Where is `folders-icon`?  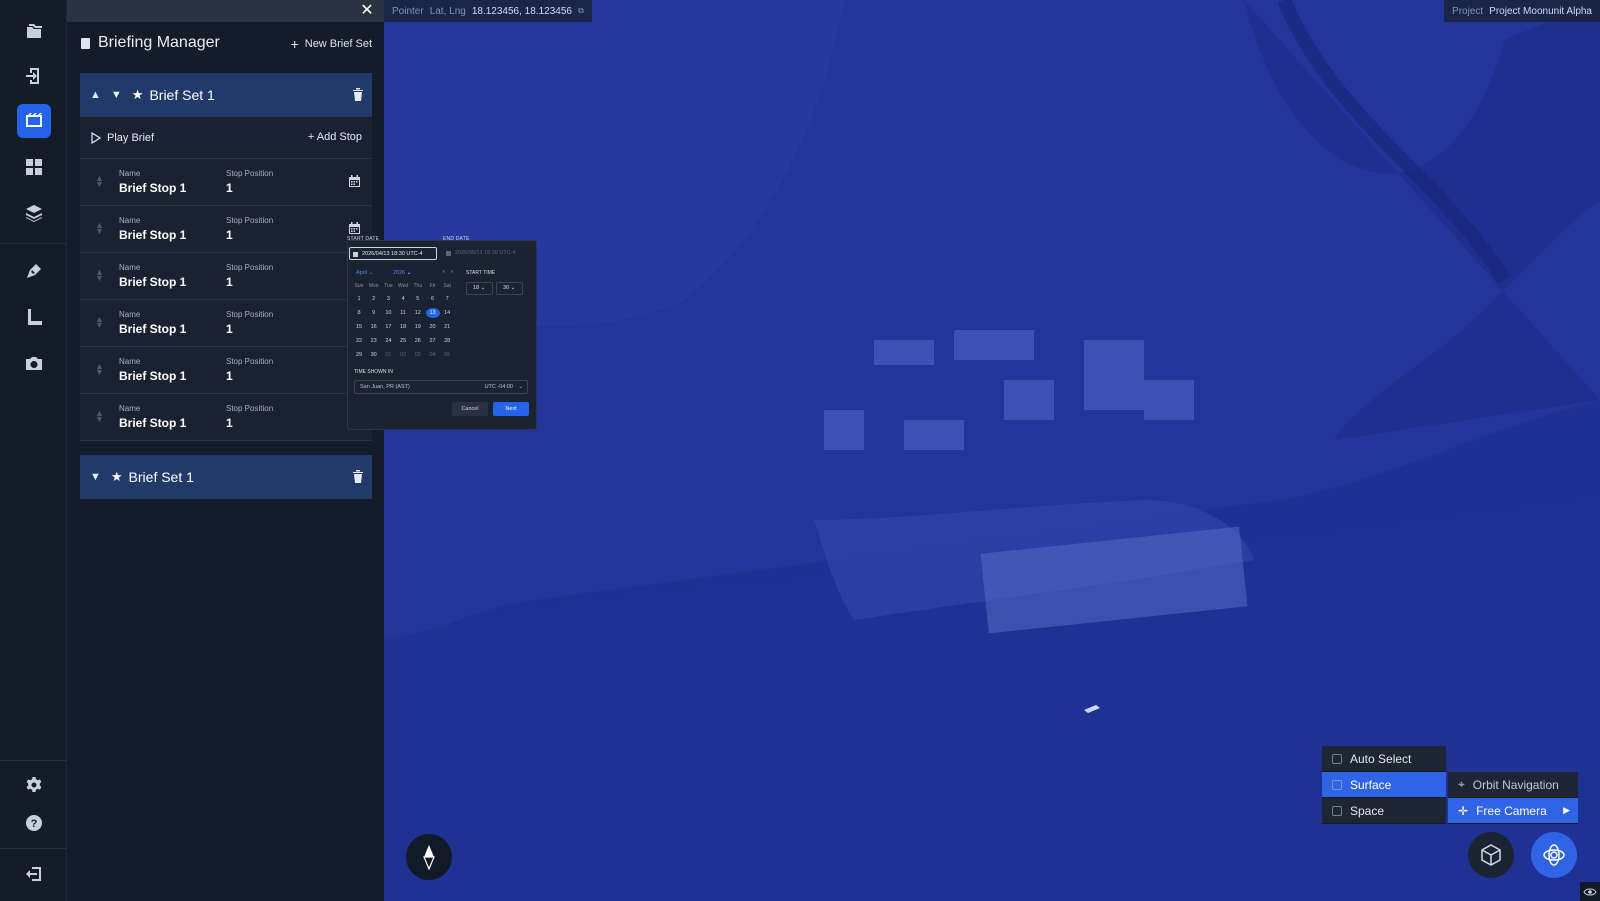
folders-icon is located at coordinates (34, 31).